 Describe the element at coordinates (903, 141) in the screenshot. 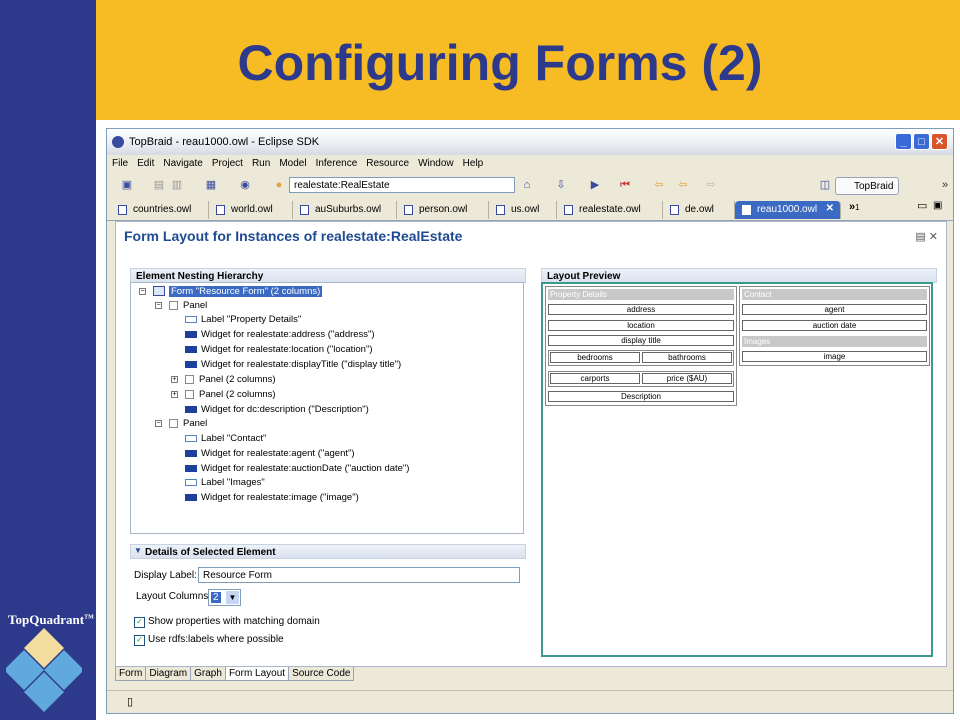

I see `minimize-button: _` at that location.